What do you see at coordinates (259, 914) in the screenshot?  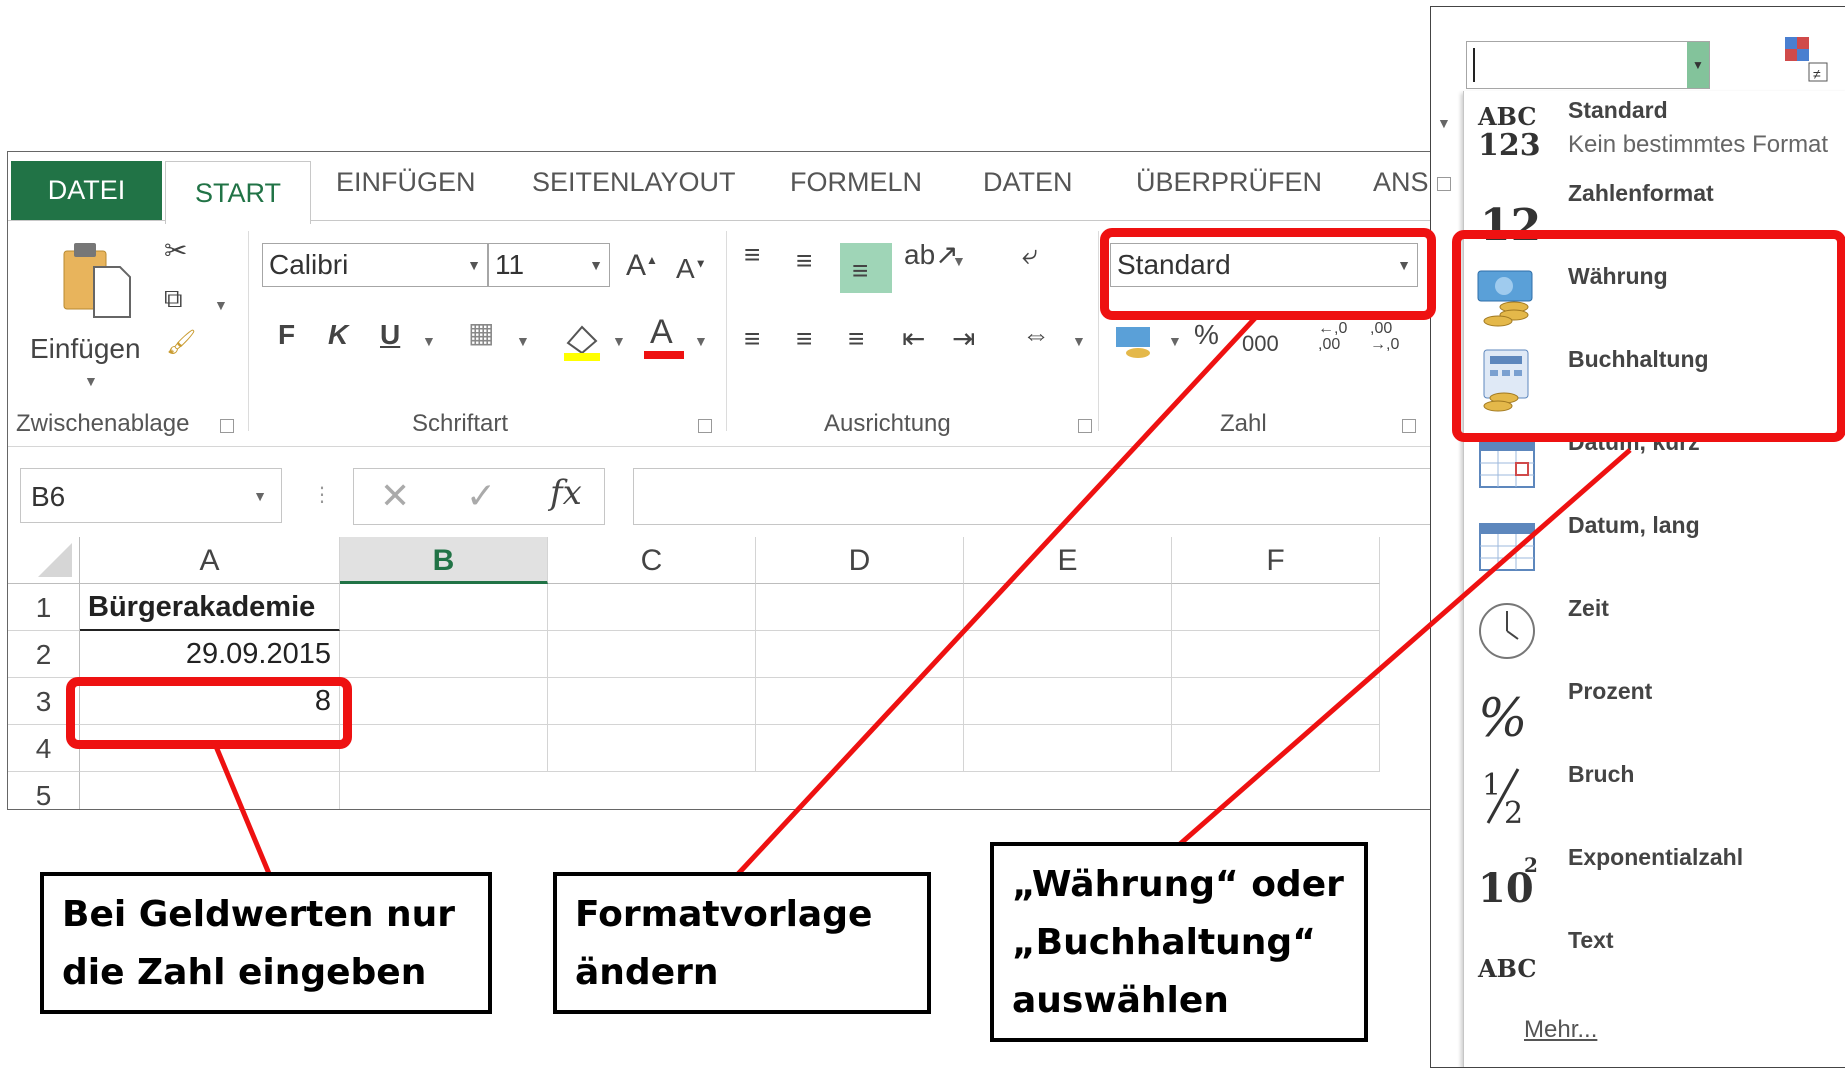 I see `callout-line: Bei Geldwerten nur` at bounding box center [259, 914].